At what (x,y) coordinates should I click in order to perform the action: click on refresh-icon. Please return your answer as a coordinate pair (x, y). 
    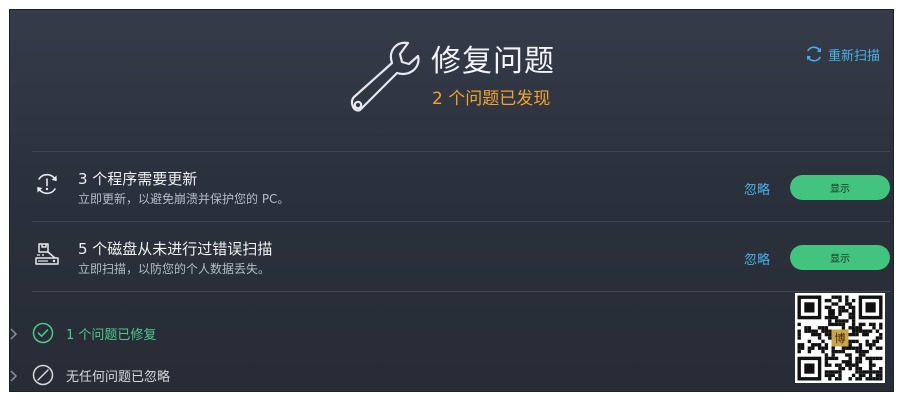
    Looking at the image, I should click on (814, 54).